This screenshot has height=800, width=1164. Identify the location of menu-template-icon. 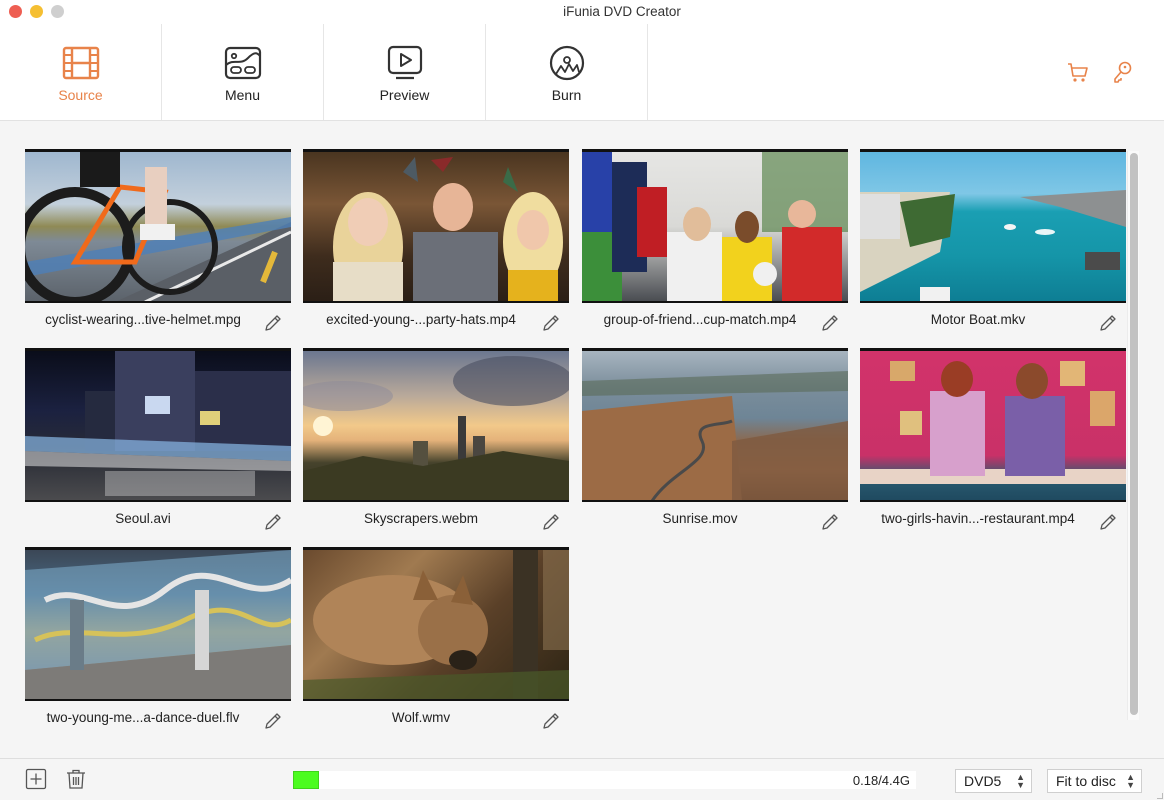
(242, 63).